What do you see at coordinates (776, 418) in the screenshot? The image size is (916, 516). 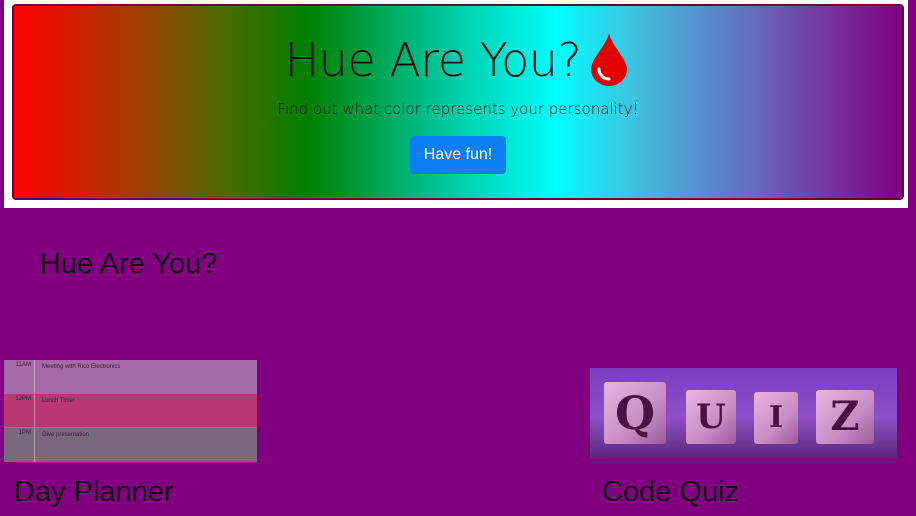 I see `quiz-letter-block: I` at bounding box center [776, 418].